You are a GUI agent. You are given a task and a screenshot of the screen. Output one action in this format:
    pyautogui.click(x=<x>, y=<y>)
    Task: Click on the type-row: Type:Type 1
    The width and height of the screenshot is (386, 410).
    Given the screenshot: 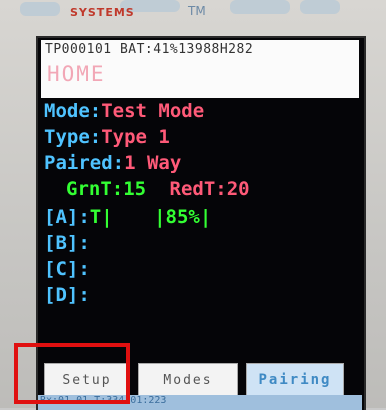 What is the action you would take?
    pyautogui.click(x=107, y=137)
    